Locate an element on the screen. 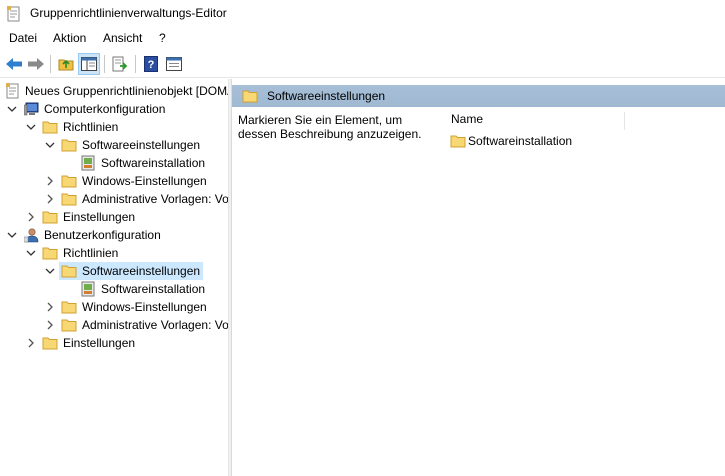 This screenshot has width=725, height=476. details-header: Softwareeinstellungen is located at coordinates (478, 96).